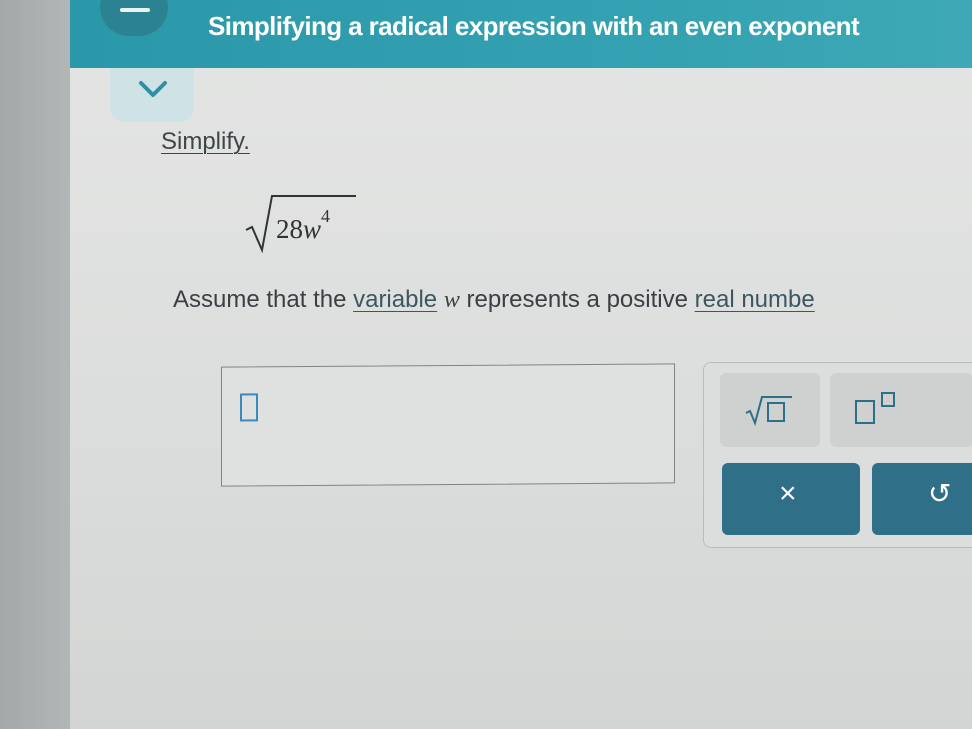 The width and height of the screenshot is (972, 729). I want to click on undo-button: ↺, so click(922, 499).